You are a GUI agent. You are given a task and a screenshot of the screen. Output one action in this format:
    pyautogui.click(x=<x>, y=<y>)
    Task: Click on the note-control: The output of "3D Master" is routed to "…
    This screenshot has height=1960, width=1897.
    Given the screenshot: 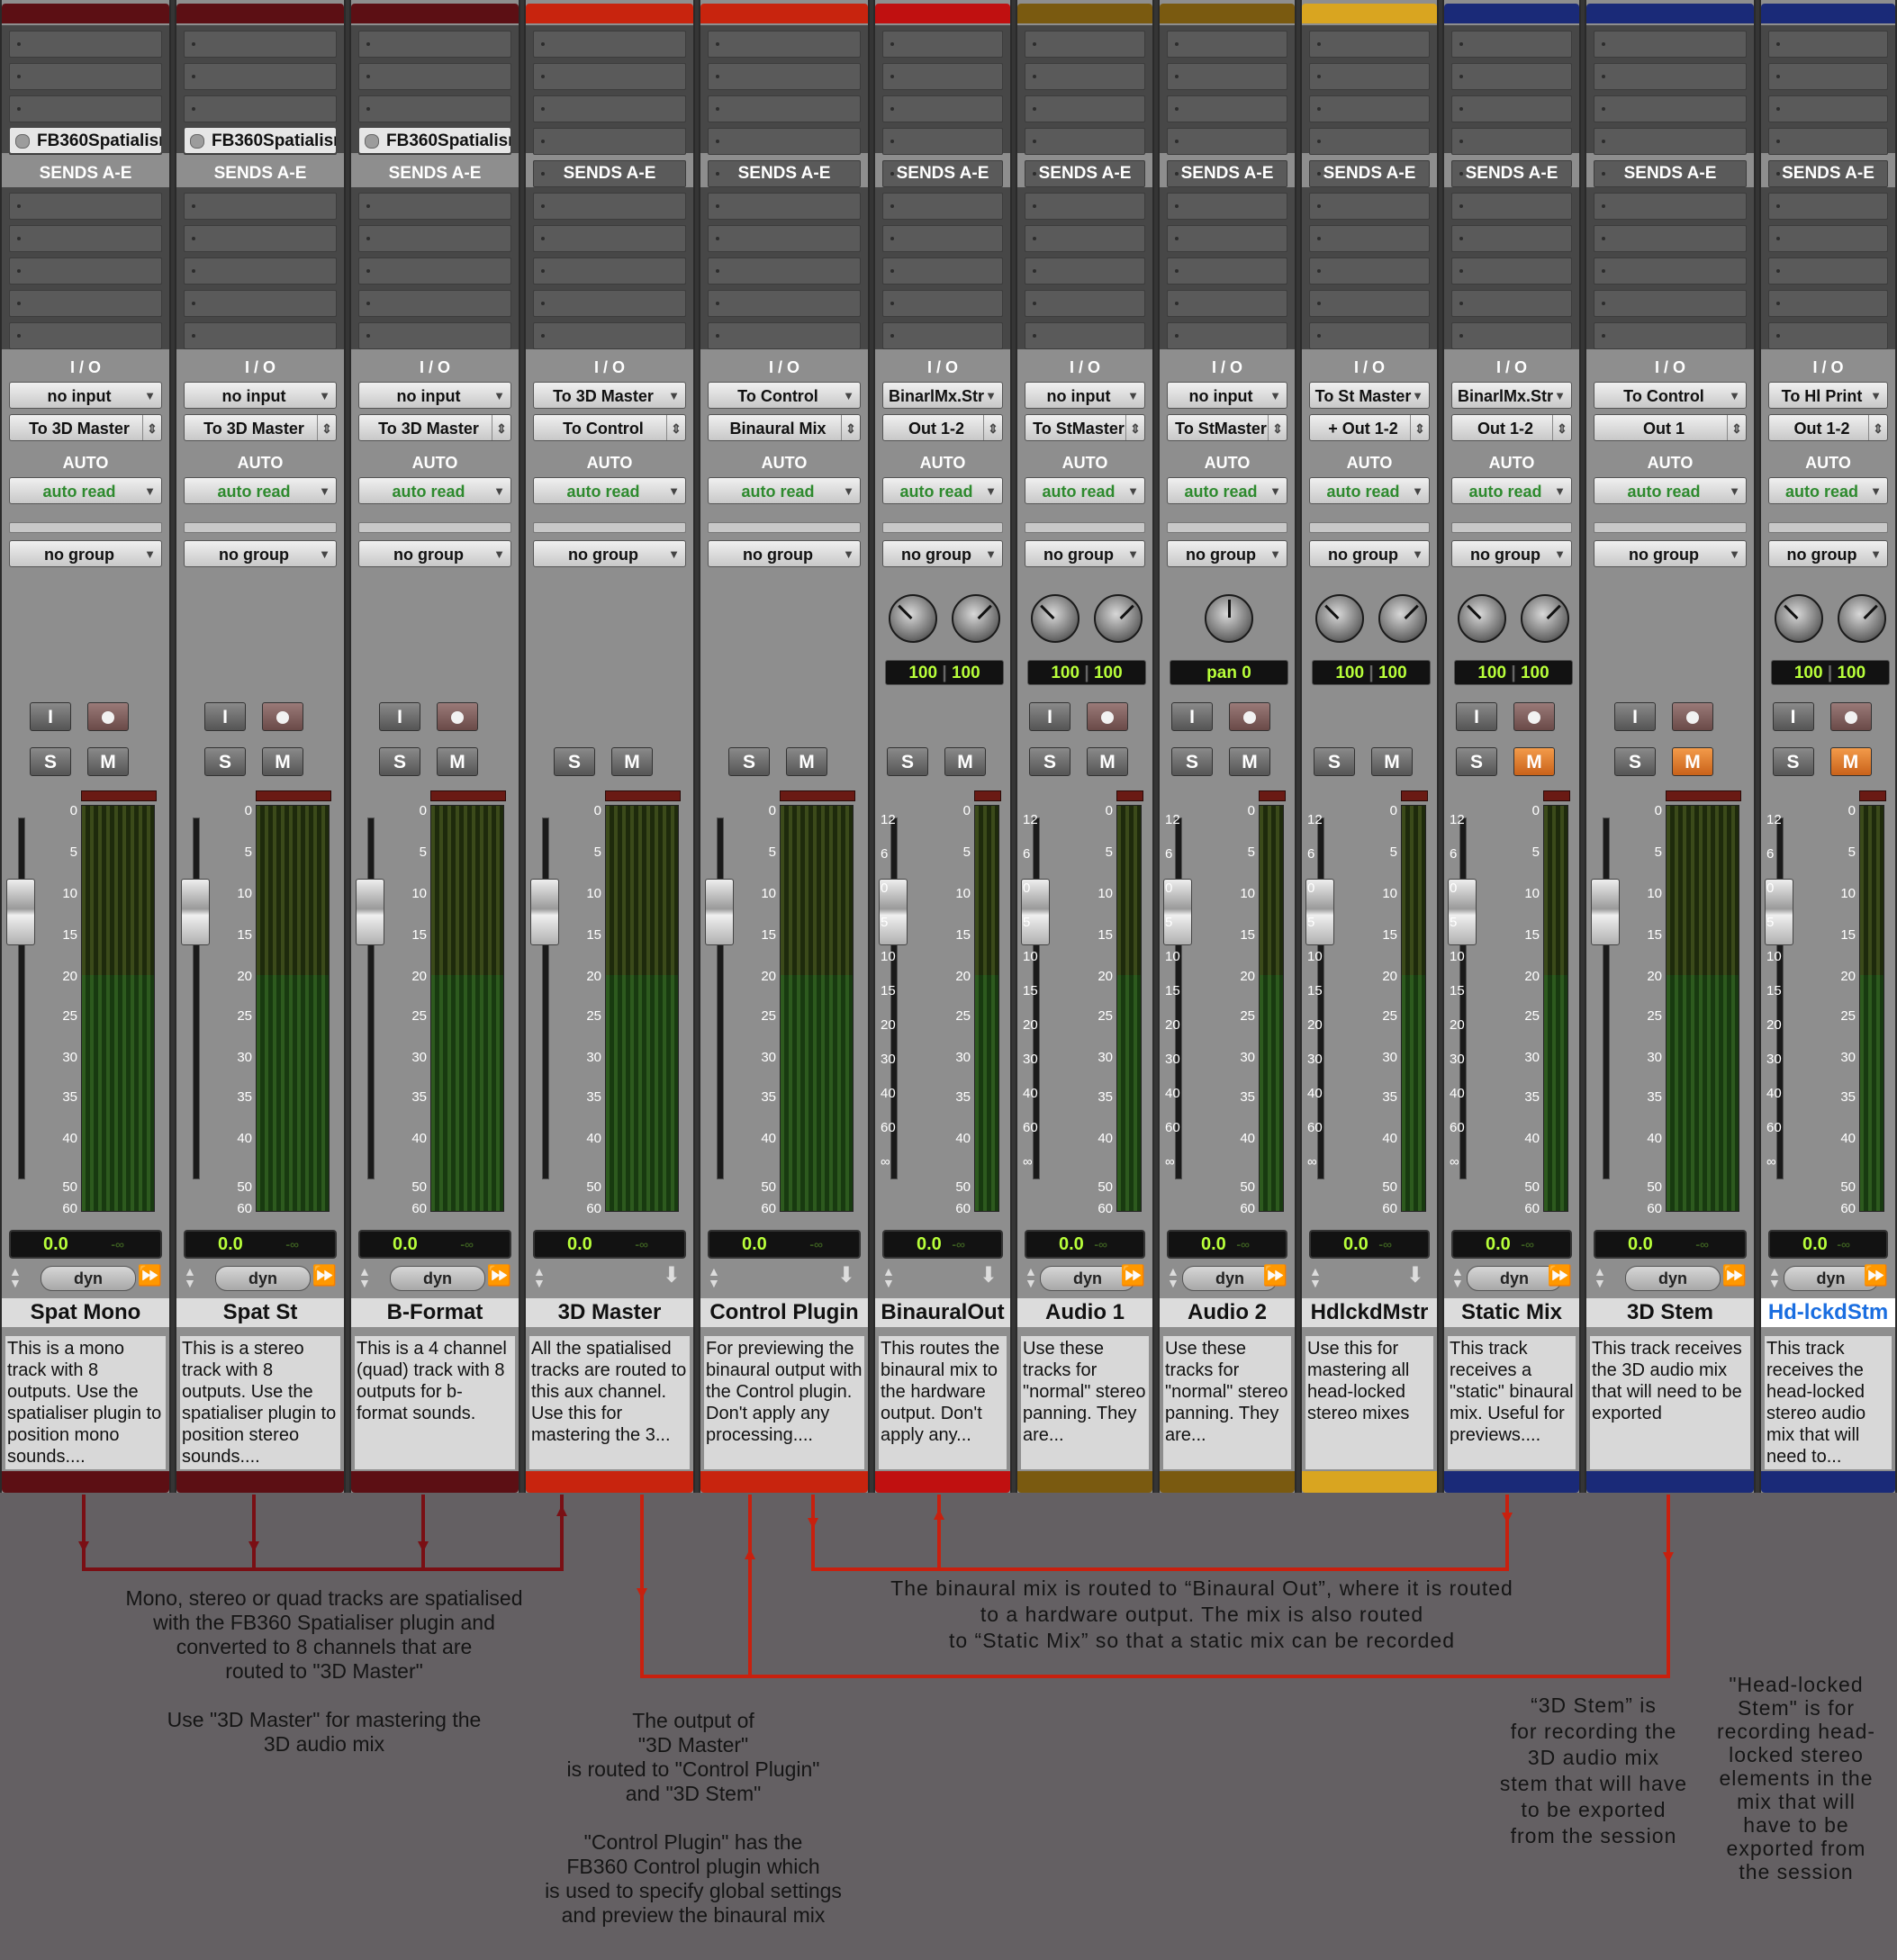 What is the action you would take?
    pyautogui.click(x=694, y=1818)
    